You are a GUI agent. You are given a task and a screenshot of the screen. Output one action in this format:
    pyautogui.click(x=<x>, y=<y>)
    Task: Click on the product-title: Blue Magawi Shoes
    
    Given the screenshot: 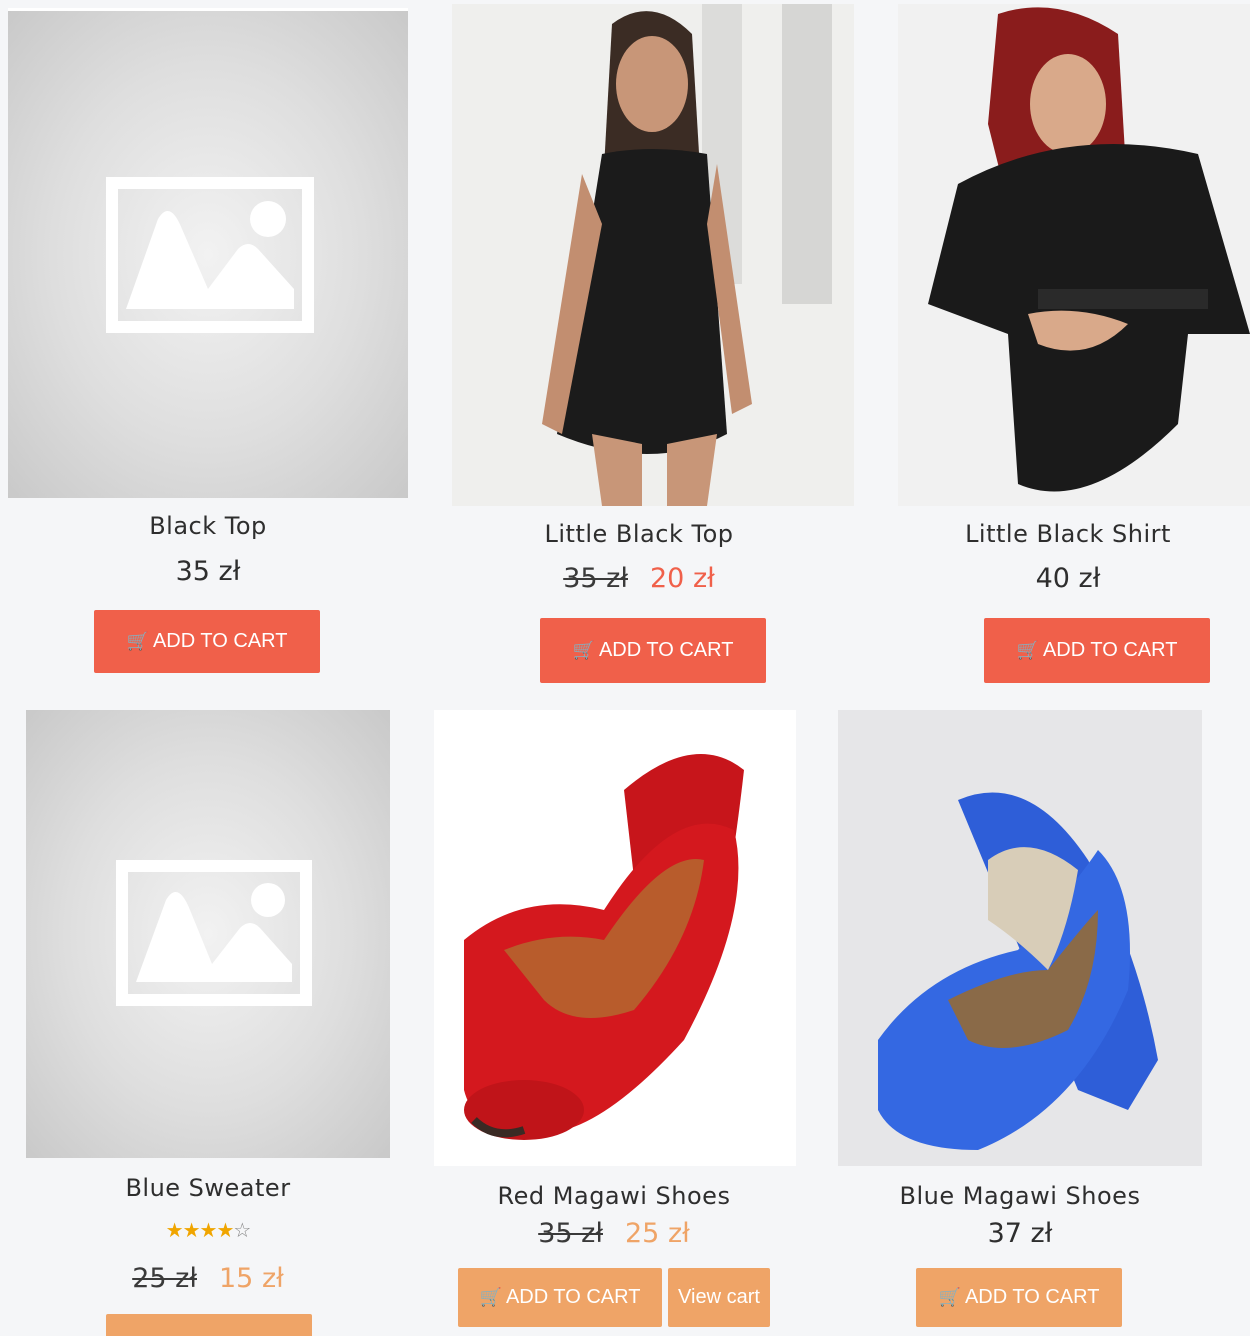 What is the action you would take?
    pyautogui.click(x=1020, y=1196)
    